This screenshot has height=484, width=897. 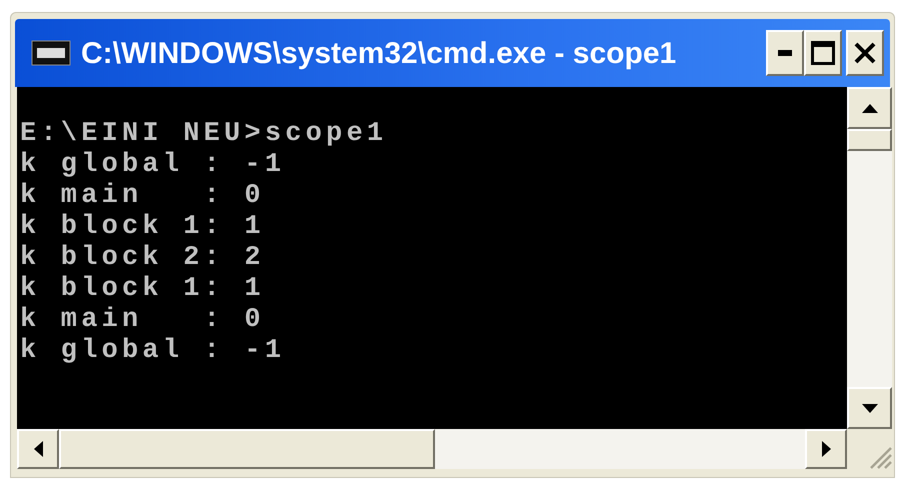 I want to click on down-arrow-icon, so click(x=870, y=408).